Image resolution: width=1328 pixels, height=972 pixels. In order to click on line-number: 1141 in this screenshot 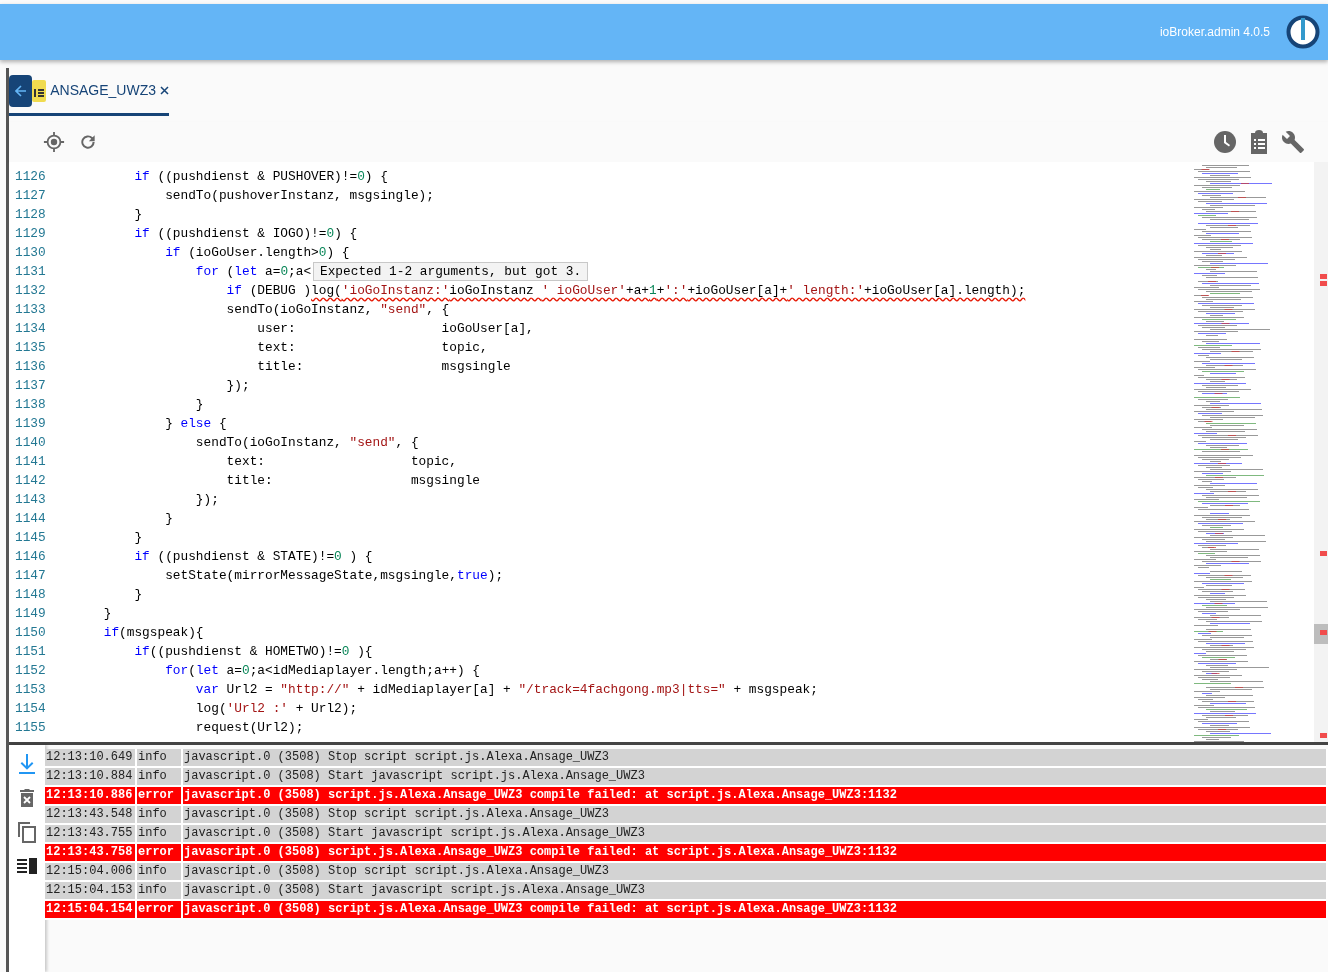, I will do `click(30, 462)`.